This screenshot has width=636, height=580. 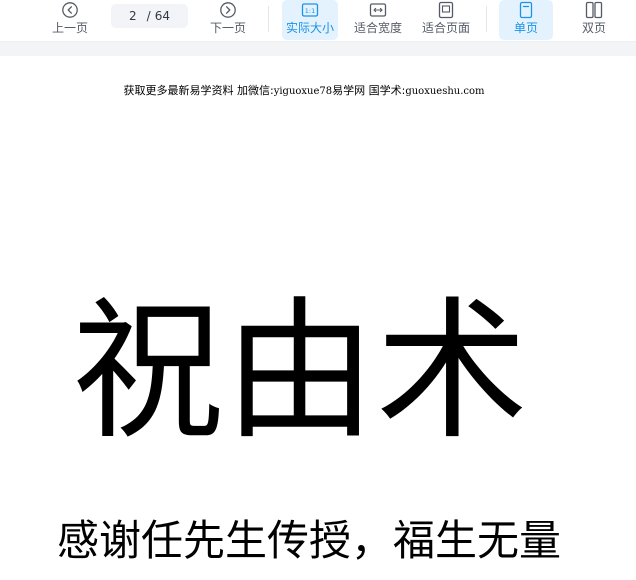 What do you see at coordinates (228, 20) in the screenshot?
I see `next-page-button: 下一页` at bounding box center [228, 20].